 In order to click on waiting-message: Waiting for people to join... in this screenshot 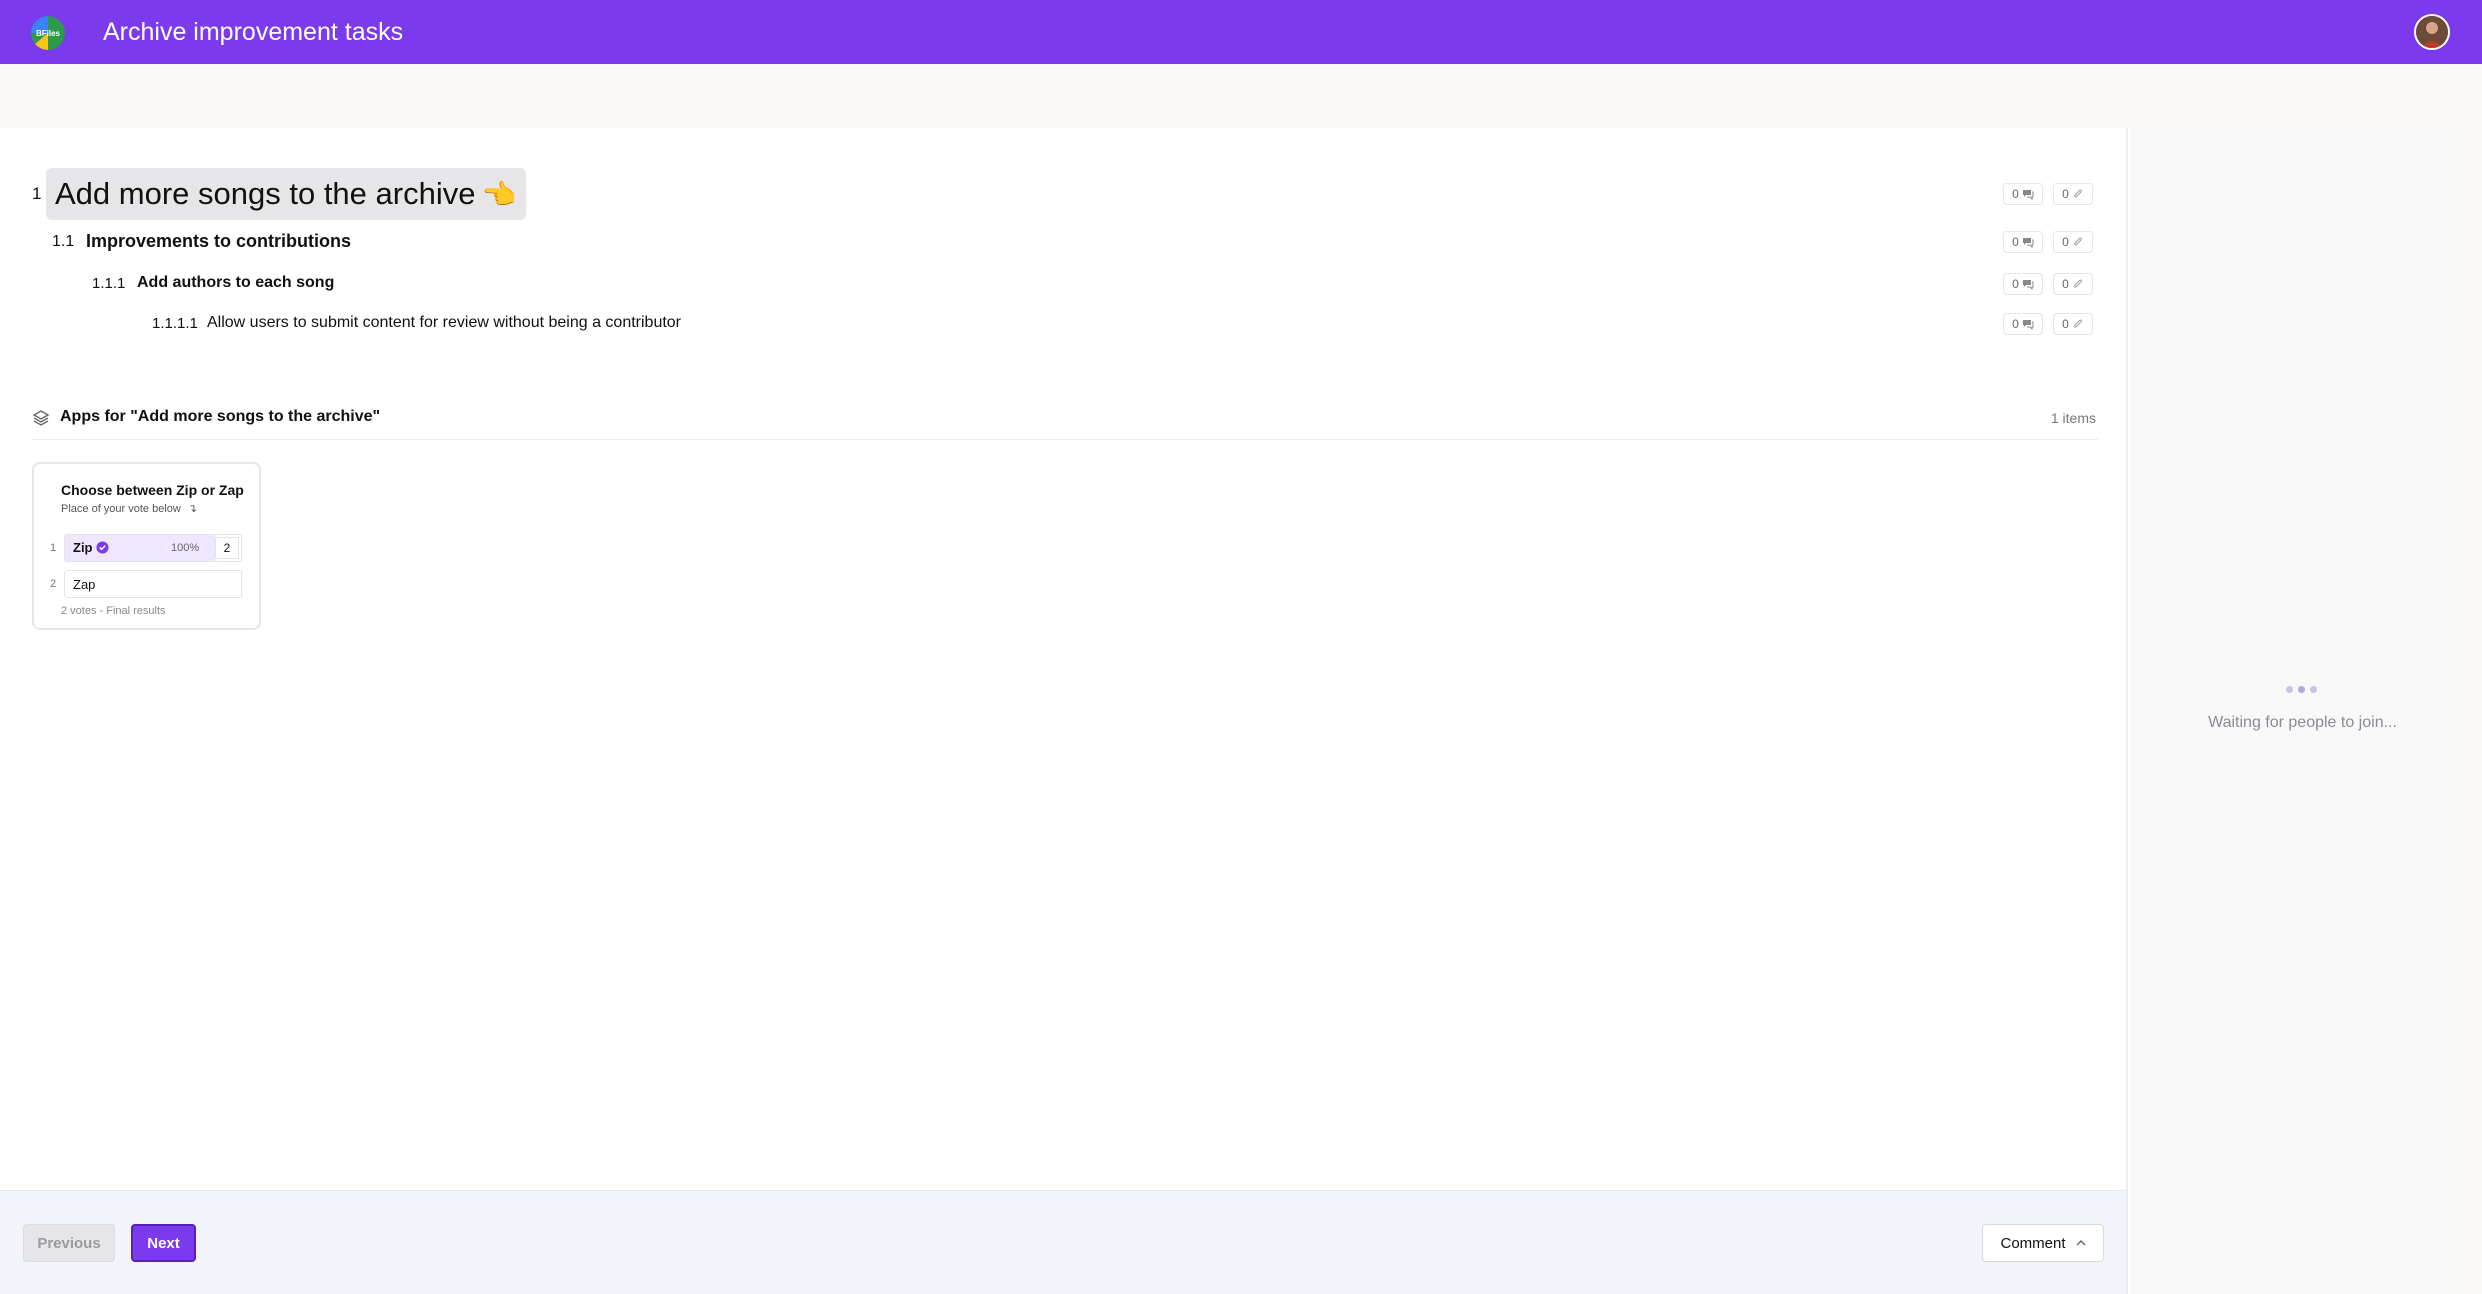, I will do `click(2302, 722)`.